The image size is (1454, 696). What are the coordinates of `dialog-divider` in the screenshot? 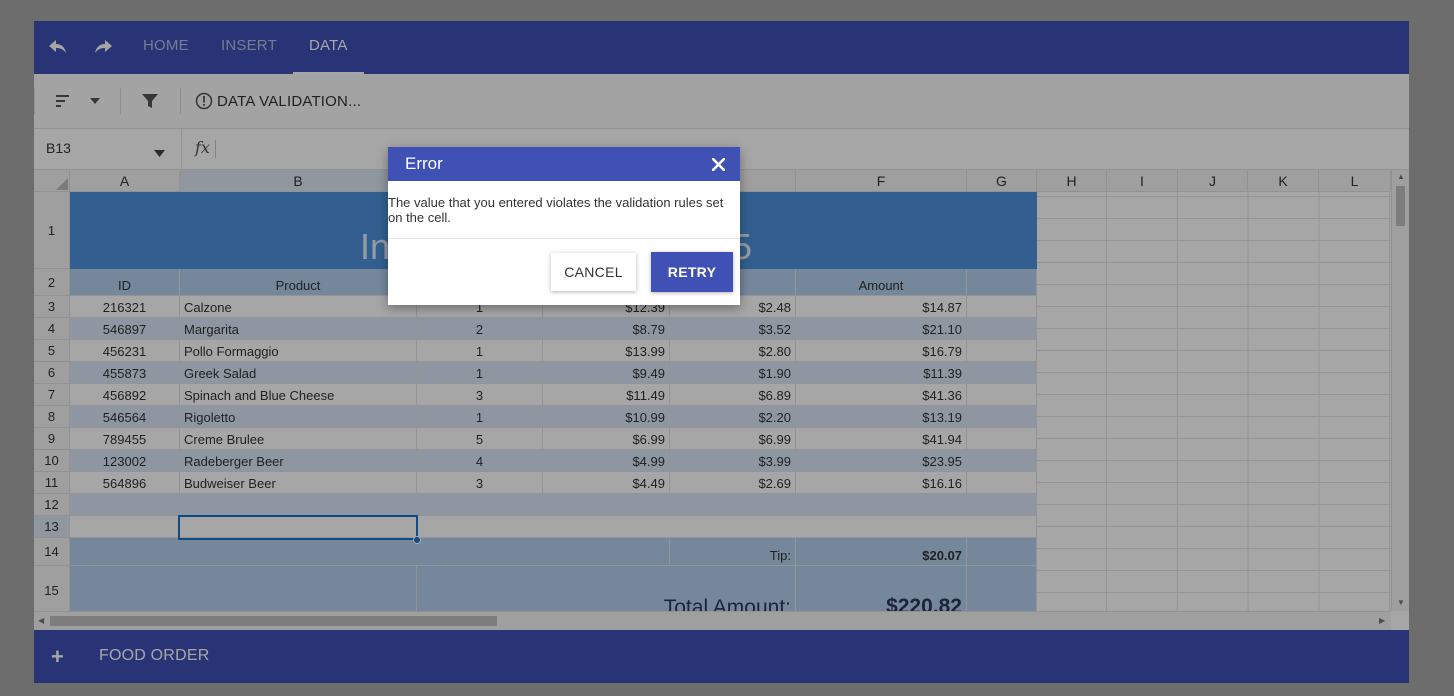 It's located at (564, 238).